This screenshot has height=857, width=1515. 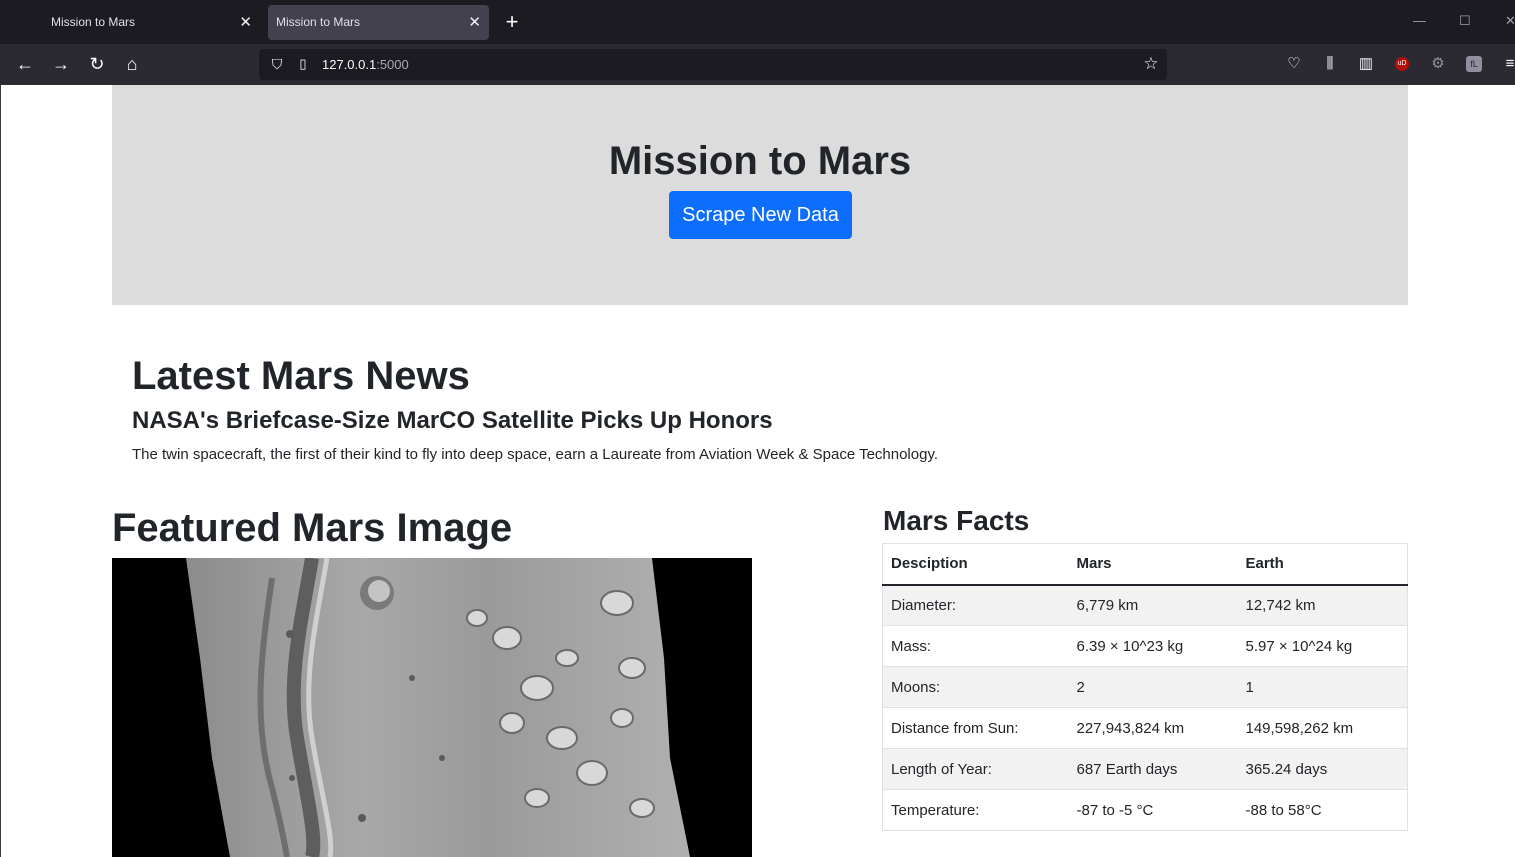 What do you see at coordinates (1153, 687) in the screenshot?
I see `table-cell: 2` at bounding box center [1153, 687].